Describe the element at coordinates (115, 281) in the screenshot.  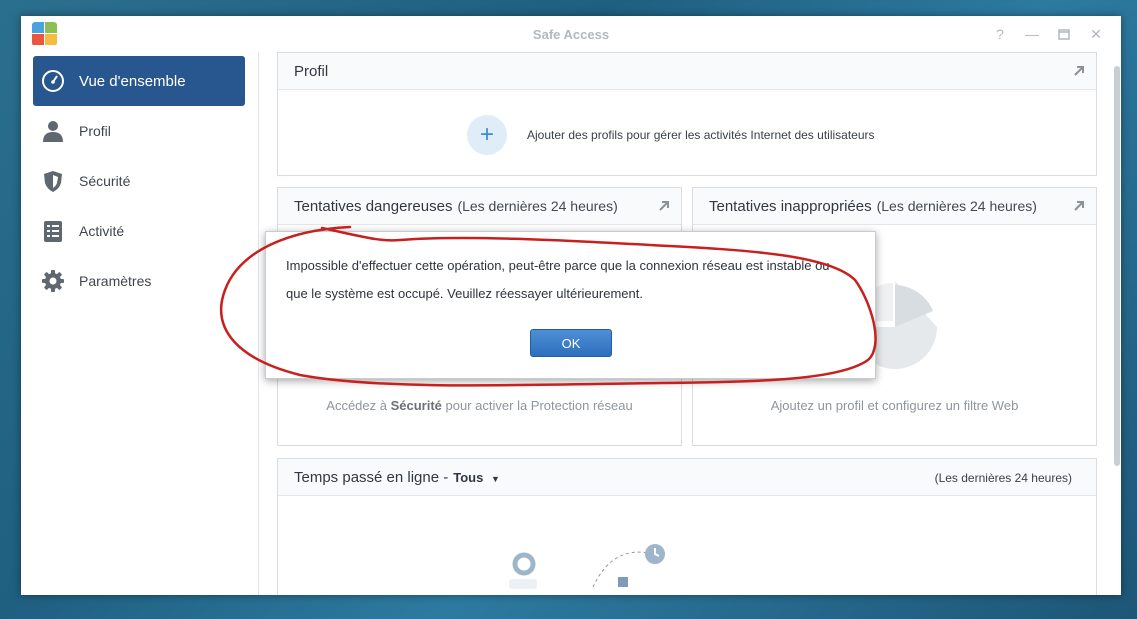
I see `sidebar-item-label: Paramètres` at that location.